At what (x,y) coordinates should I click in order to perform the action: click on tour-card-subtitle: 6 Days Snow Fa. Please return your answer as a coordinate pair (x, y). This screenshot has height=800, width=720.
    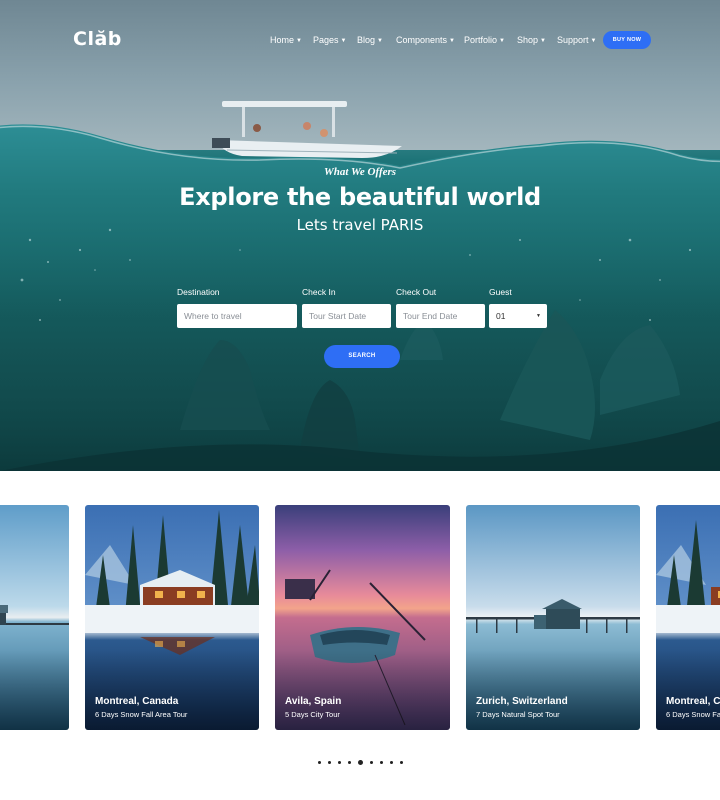
    Looking at the image, I should click on (693, 714).